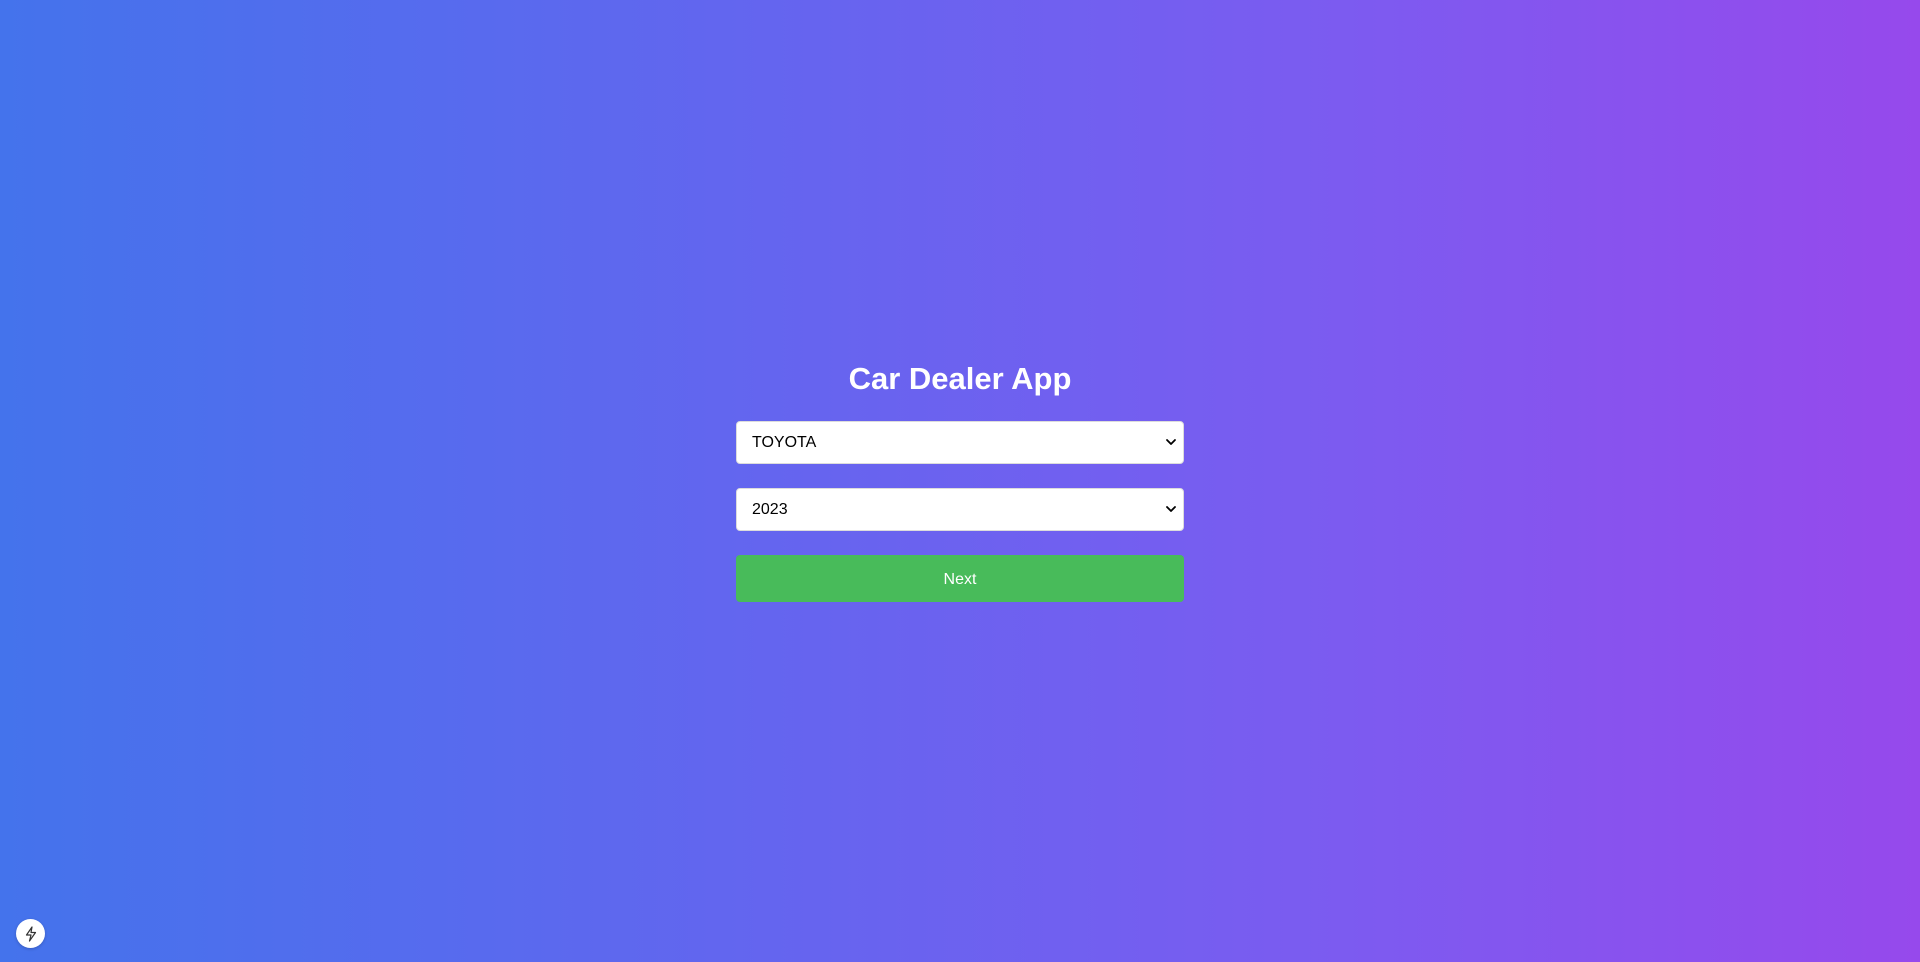 The height and width of the screenshot is (962, 1920). Describe the element at coordinates (784, 442) in the screenshot. I see `make-select-value: TOYOTA` at that location.